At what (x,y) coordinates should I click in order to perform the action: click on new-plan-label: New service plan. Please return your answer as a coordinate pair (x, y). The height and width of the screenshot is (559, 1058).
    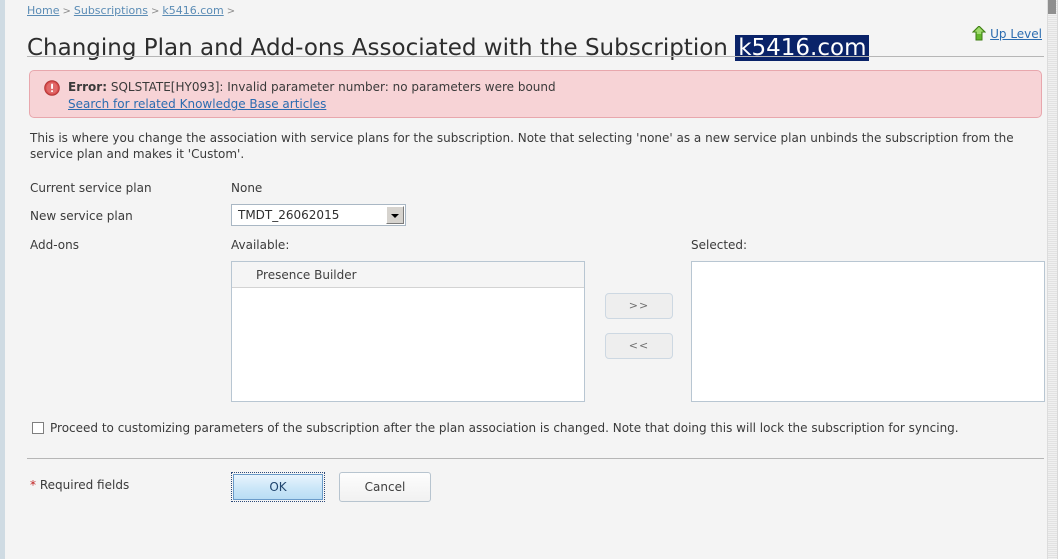
    Looking at the image, I should click on (81, 216).